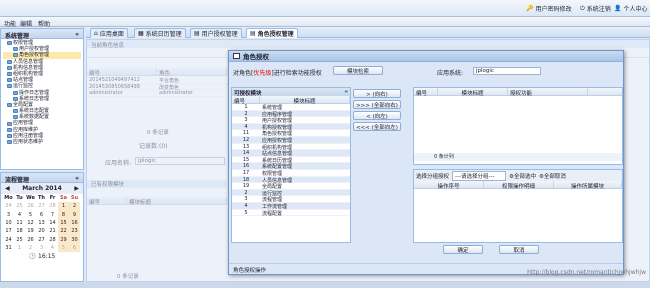 This screenshot has width=650, height=288. Describe the element at coordinates (8, 223) in the screenshot. I see `calendar-day: 10` at that location.